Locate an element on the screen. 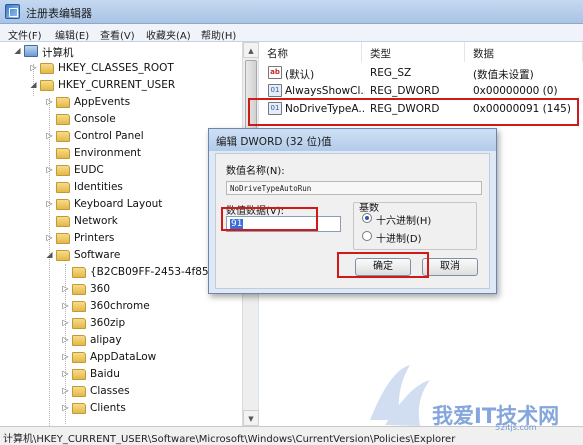  menu-bar: 文件(F) 编辑(E) 查看(V) 收藏夹(A) 帮助(H) is located at coordinates (291, 33).